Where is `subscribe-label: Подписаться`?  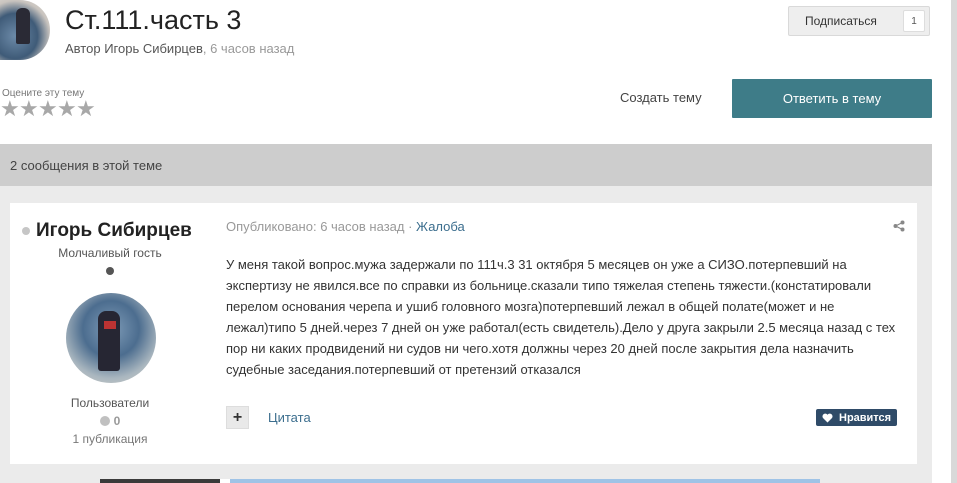 subscribe-label: Подписаться is located at coordinates (841, 21).